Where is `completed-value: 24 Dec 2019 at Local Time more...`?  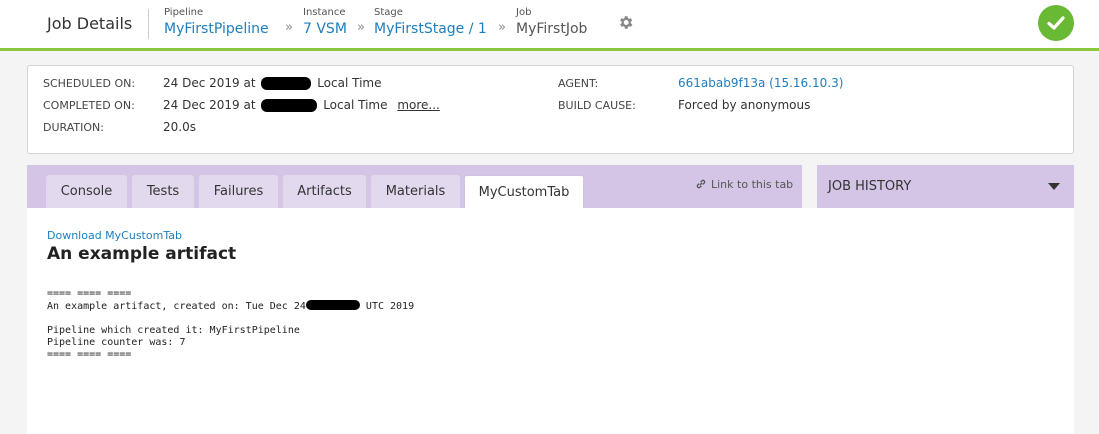
completed-value: 24 Dec 2019 at Local Time more... is located at coordinates (301, 105).